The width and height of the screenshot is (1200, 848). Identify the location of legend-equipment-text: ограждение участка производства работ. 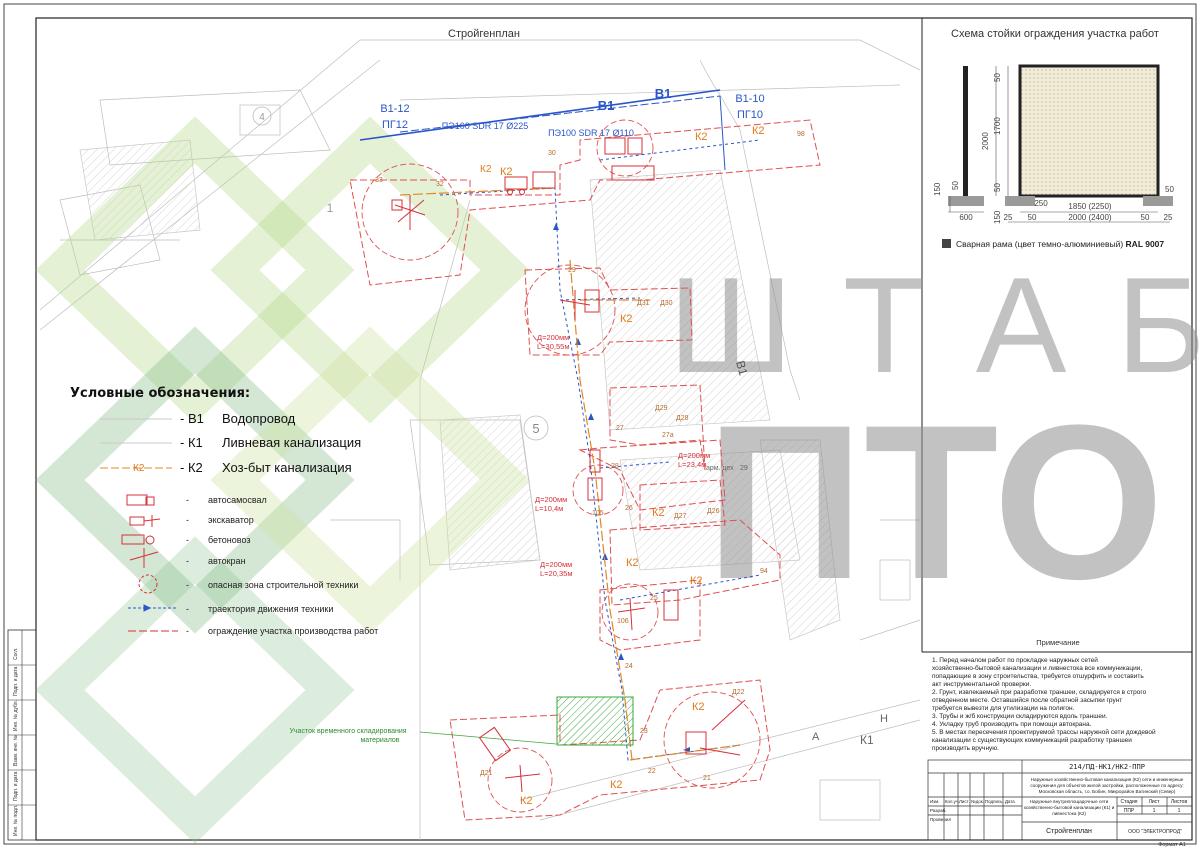
(293, 631).